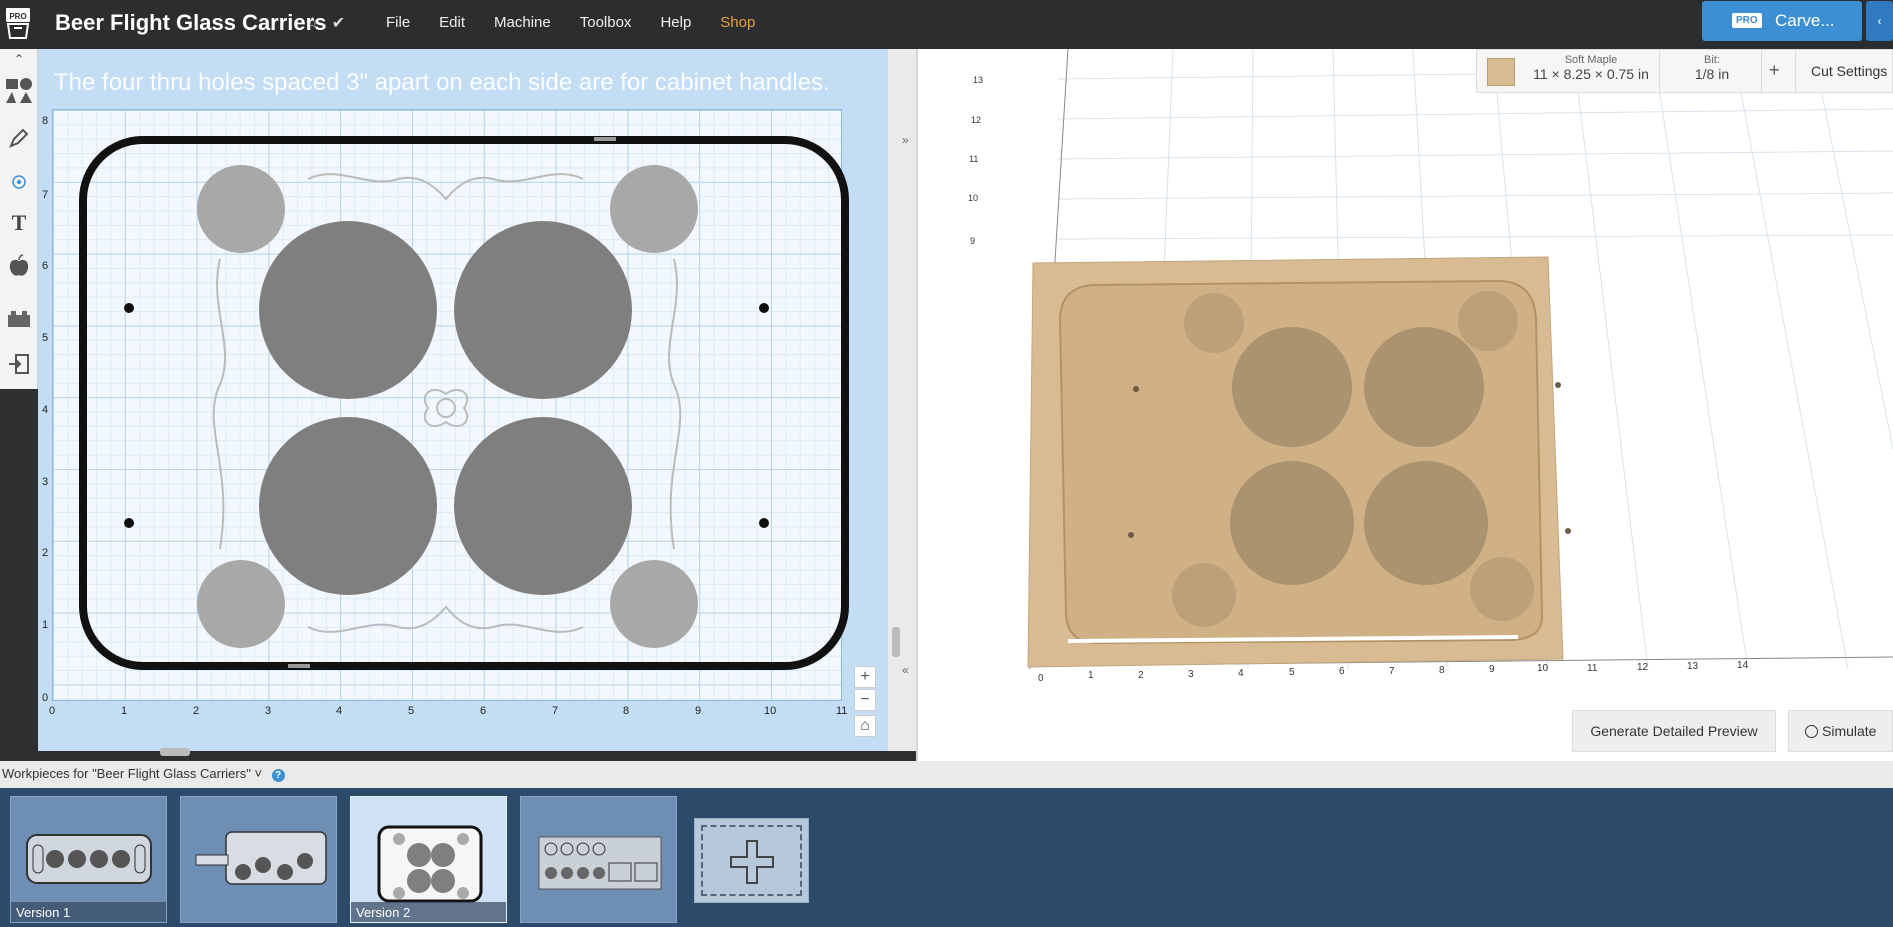 Image resolution: width=1893 pixels, height=927 pixels. Describe the element at coordinates (865, 677) in the screenshot. I see `zoom-in-button: +` at that location.